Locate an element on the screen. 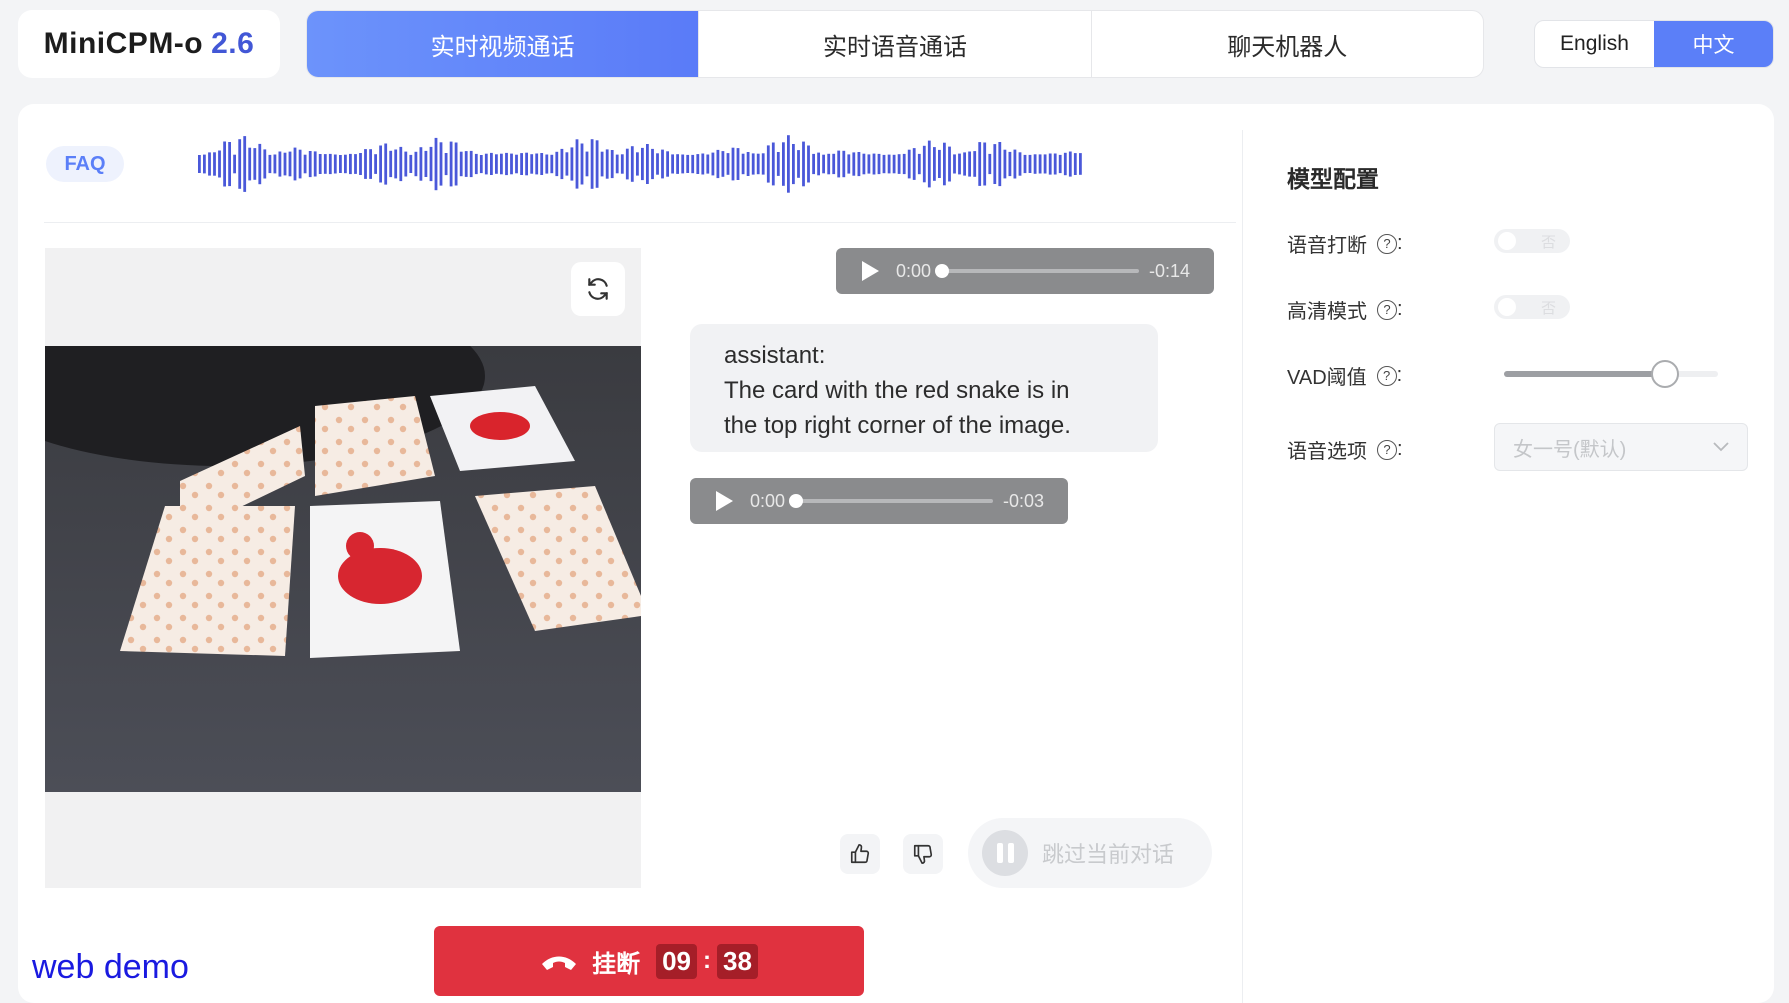  skip-dialog-label: 跳过当前对话 is located at coordinates (1108, 854).